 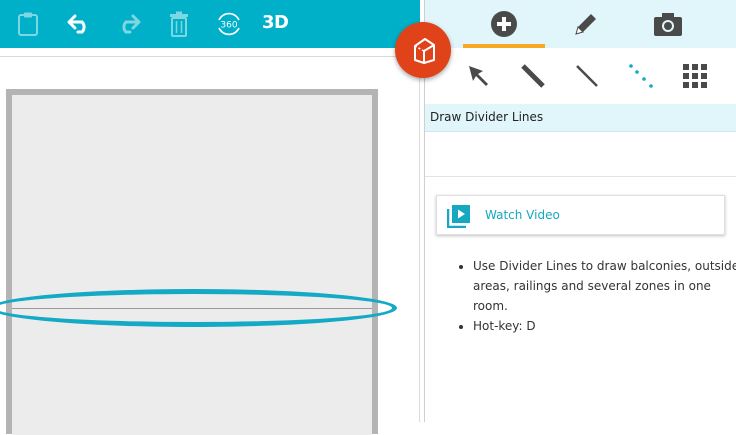 What do you see at coordinates (198, 308) in the screenshot?
I see `highlight-ellipse` at bounding box center [198, 308].